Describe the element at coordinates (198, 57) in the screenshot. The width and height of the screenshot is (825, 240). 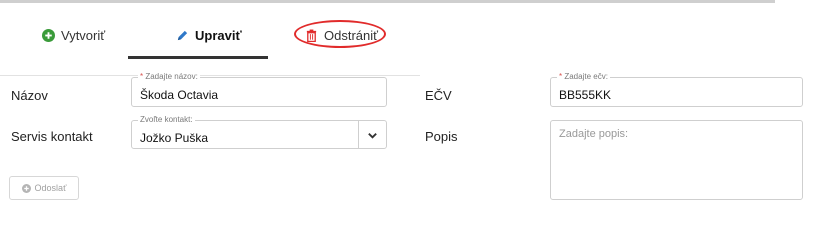
I see `active-tab-indicator` at that location.